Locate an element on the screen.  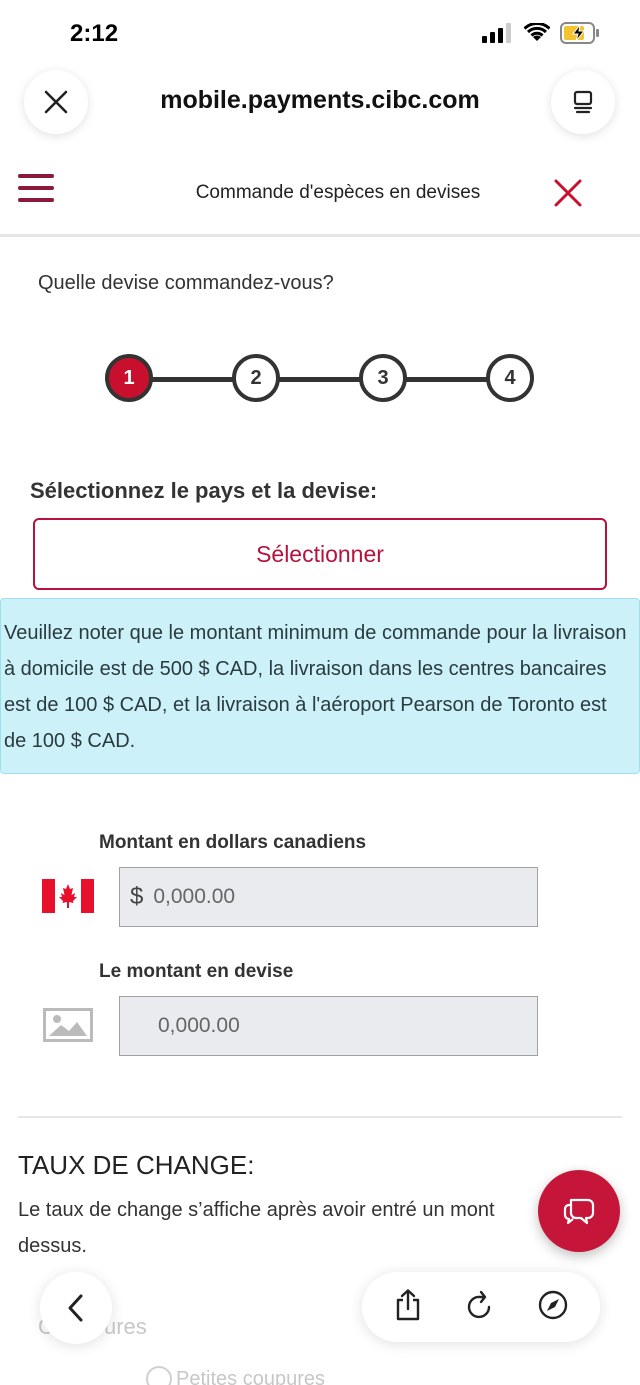
step-2: 2 is located at coordinates (256, 378).